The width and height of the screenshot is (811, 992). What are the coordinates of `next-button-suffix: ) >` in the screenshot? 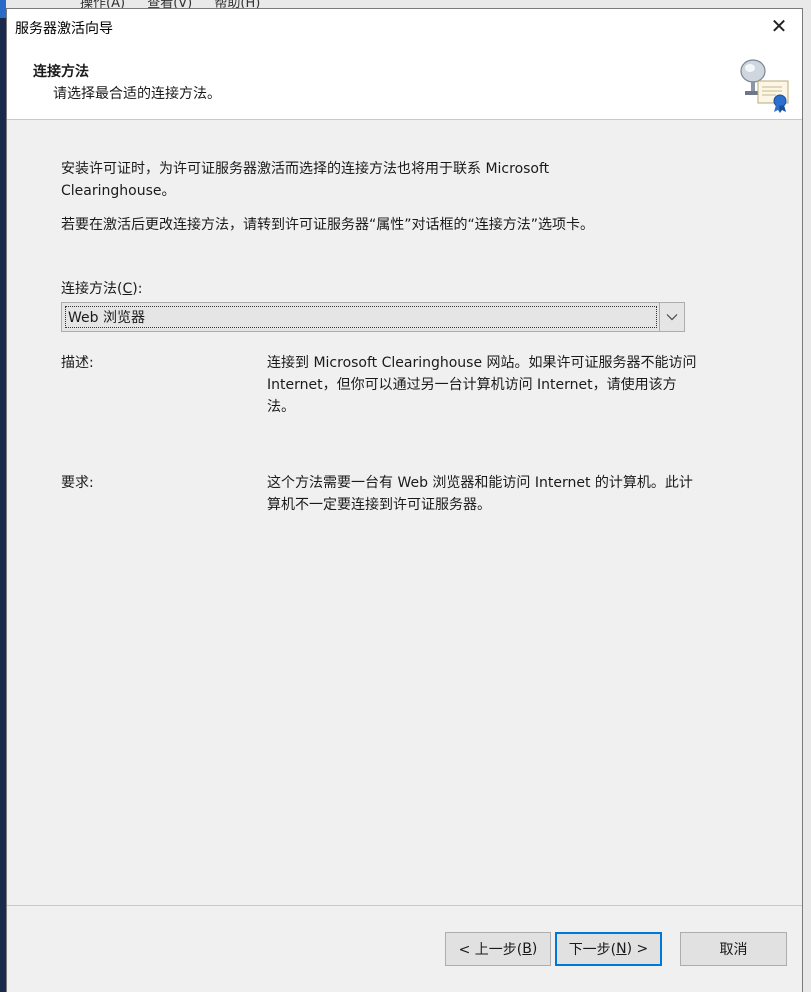 It's located at (637, 949).